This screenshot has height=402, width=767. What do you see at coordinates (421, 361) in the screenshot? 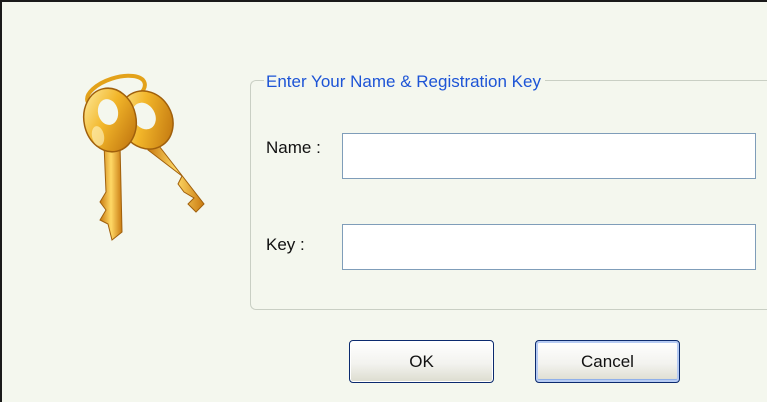
I see `ok-button: OK` at bounding box center [421, 361].